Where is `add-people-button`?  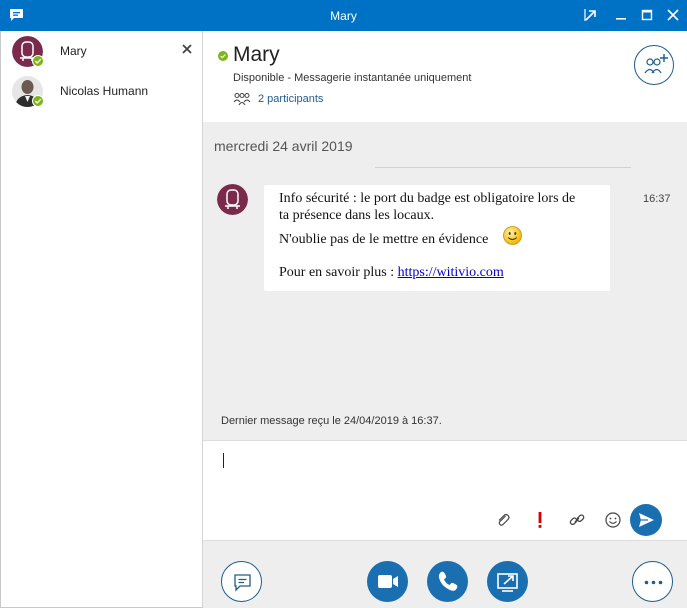
add-people-button is located at coordinates (654, 65).